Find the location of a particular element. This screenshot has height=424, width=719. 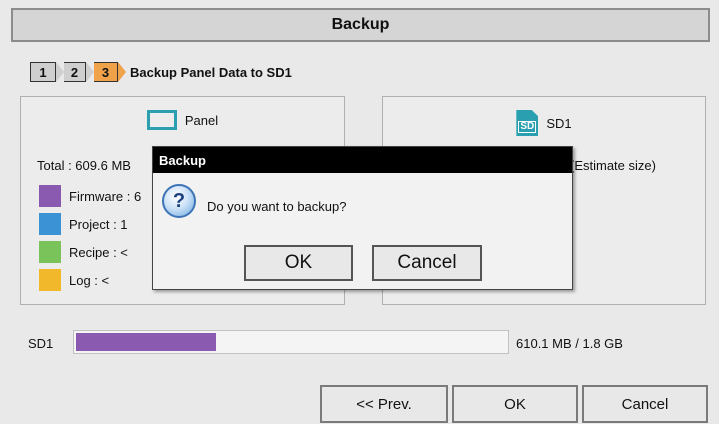

sd-card-icon: SD is located at coordinates (527, 123).